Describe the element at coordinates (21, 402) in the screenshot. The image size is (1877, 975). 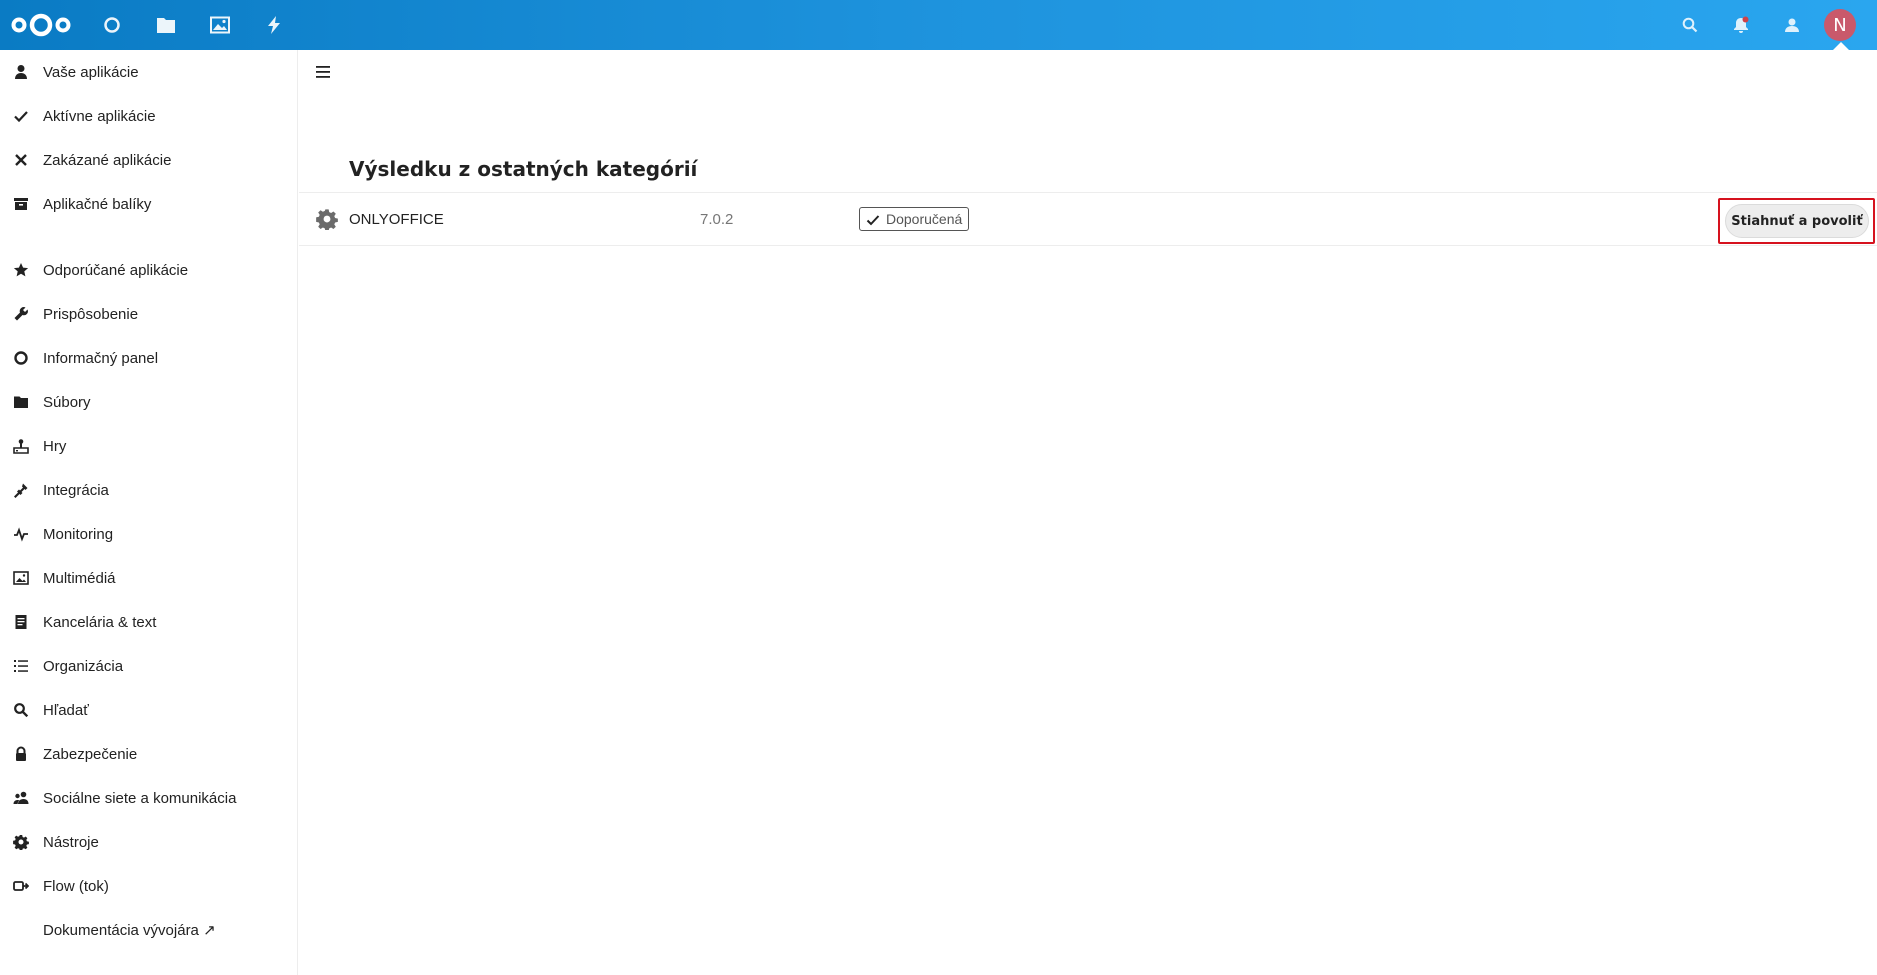
I see `folder-icon` at that location.